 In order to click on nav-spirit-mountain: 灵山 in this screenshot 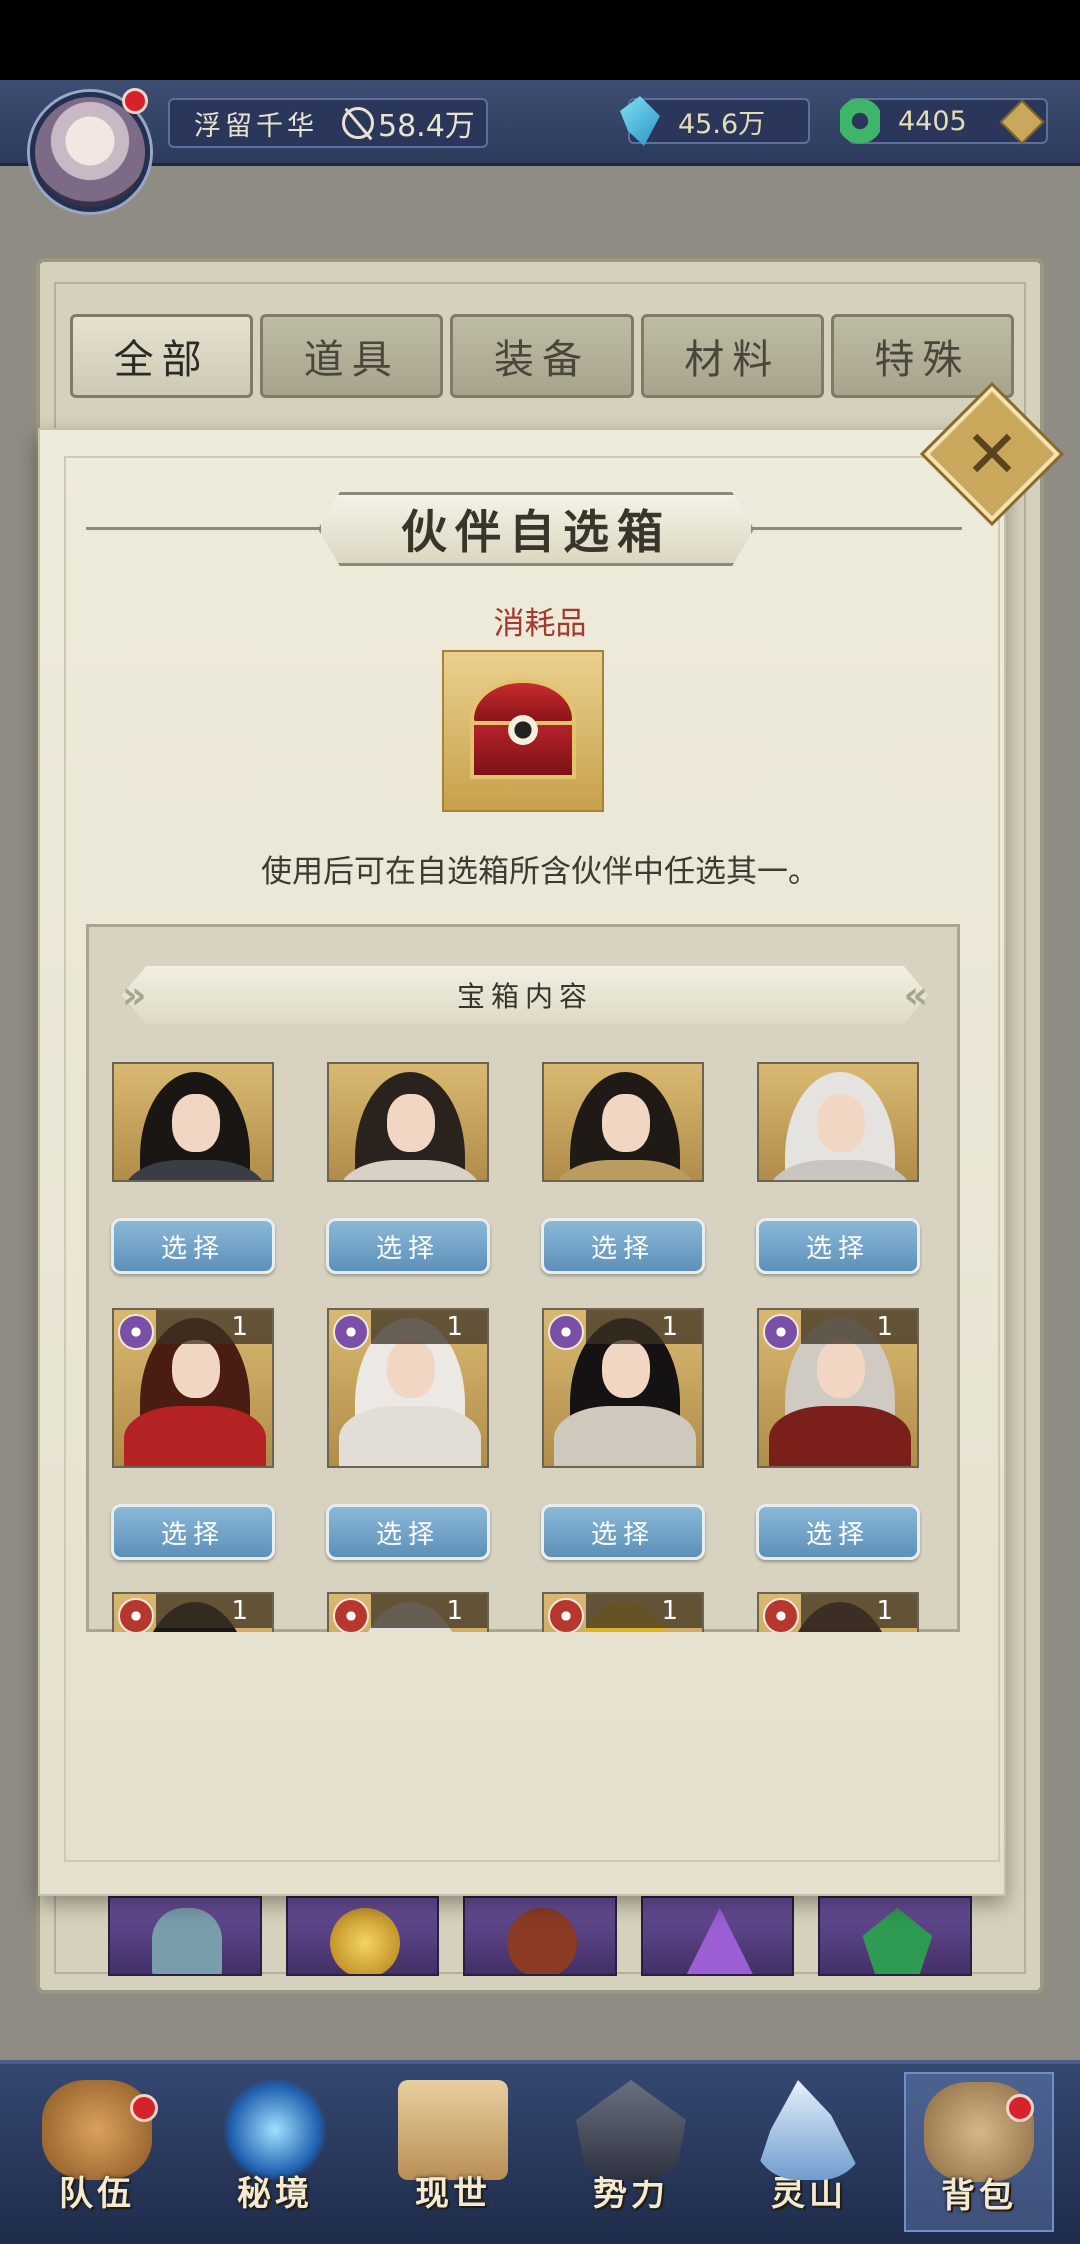, I will do `click(809, 2152)`.